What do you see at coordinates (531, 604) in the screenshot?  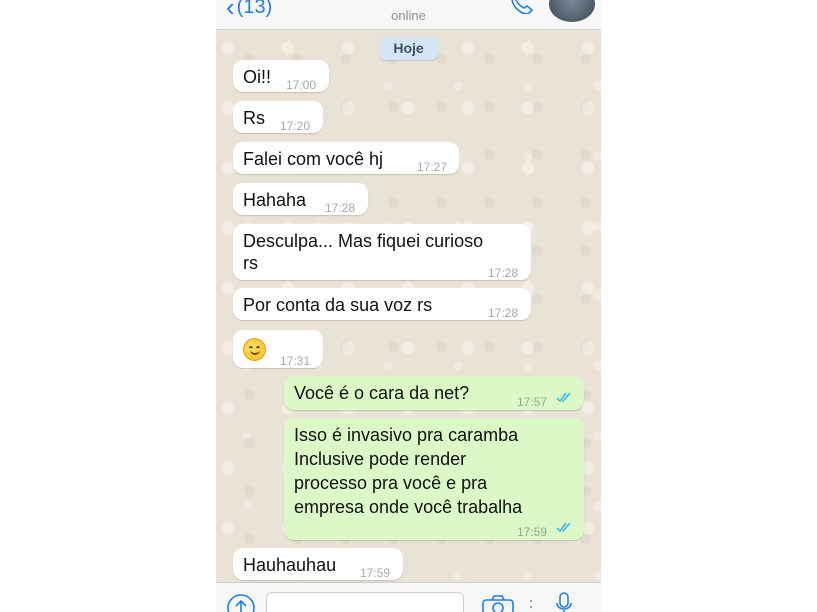 I see `separator-dots` at bounding box center [531, 604].